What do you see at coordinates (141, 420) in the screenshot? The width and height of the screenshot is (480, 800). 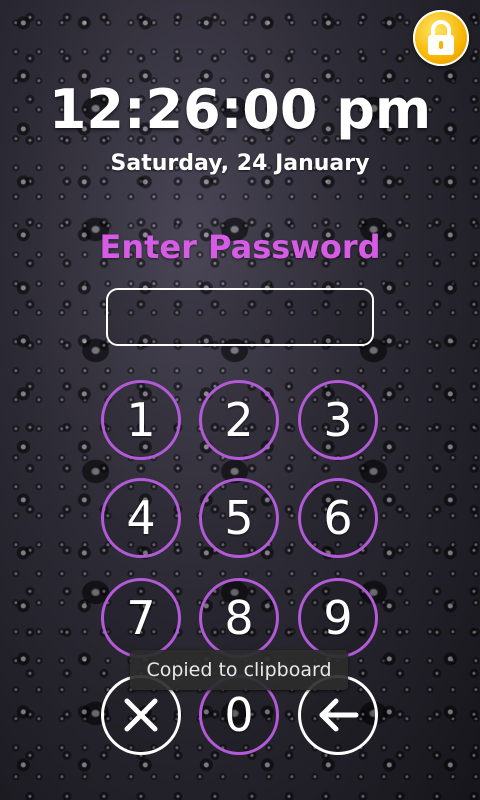 I see `key-1: 1` at bounding box center [141, 420].